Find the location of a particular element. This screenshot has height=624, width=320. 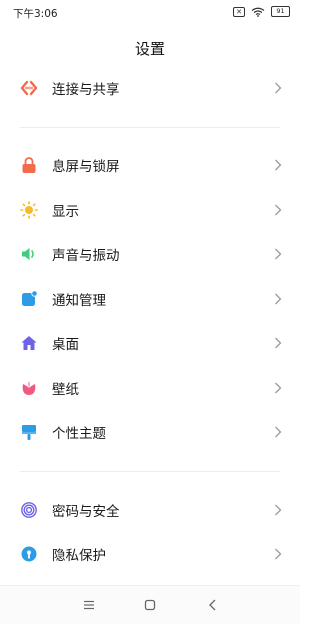

page-title: 设置 is located at coordinates (149, 49).